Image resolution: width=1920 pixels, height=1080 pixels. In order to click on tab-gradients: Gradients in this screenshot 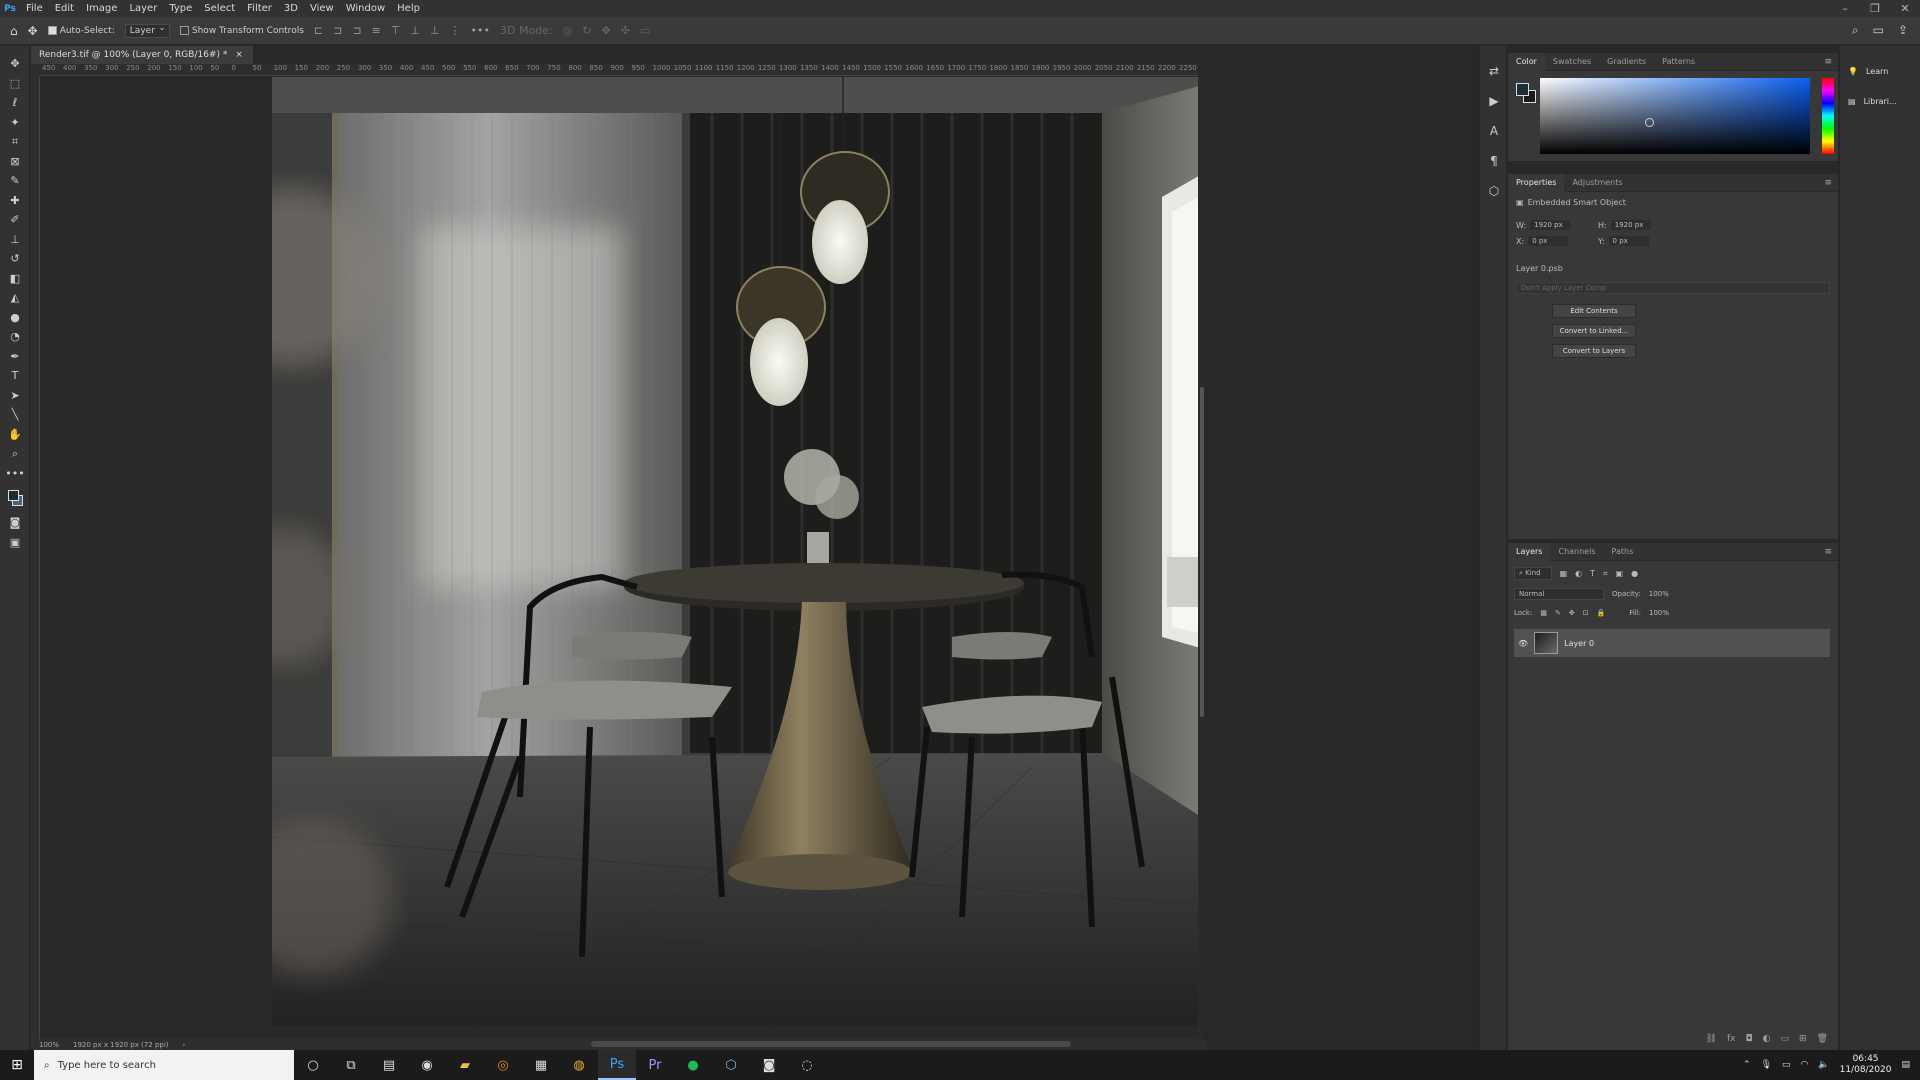, I will do `click(1626, 62)`.